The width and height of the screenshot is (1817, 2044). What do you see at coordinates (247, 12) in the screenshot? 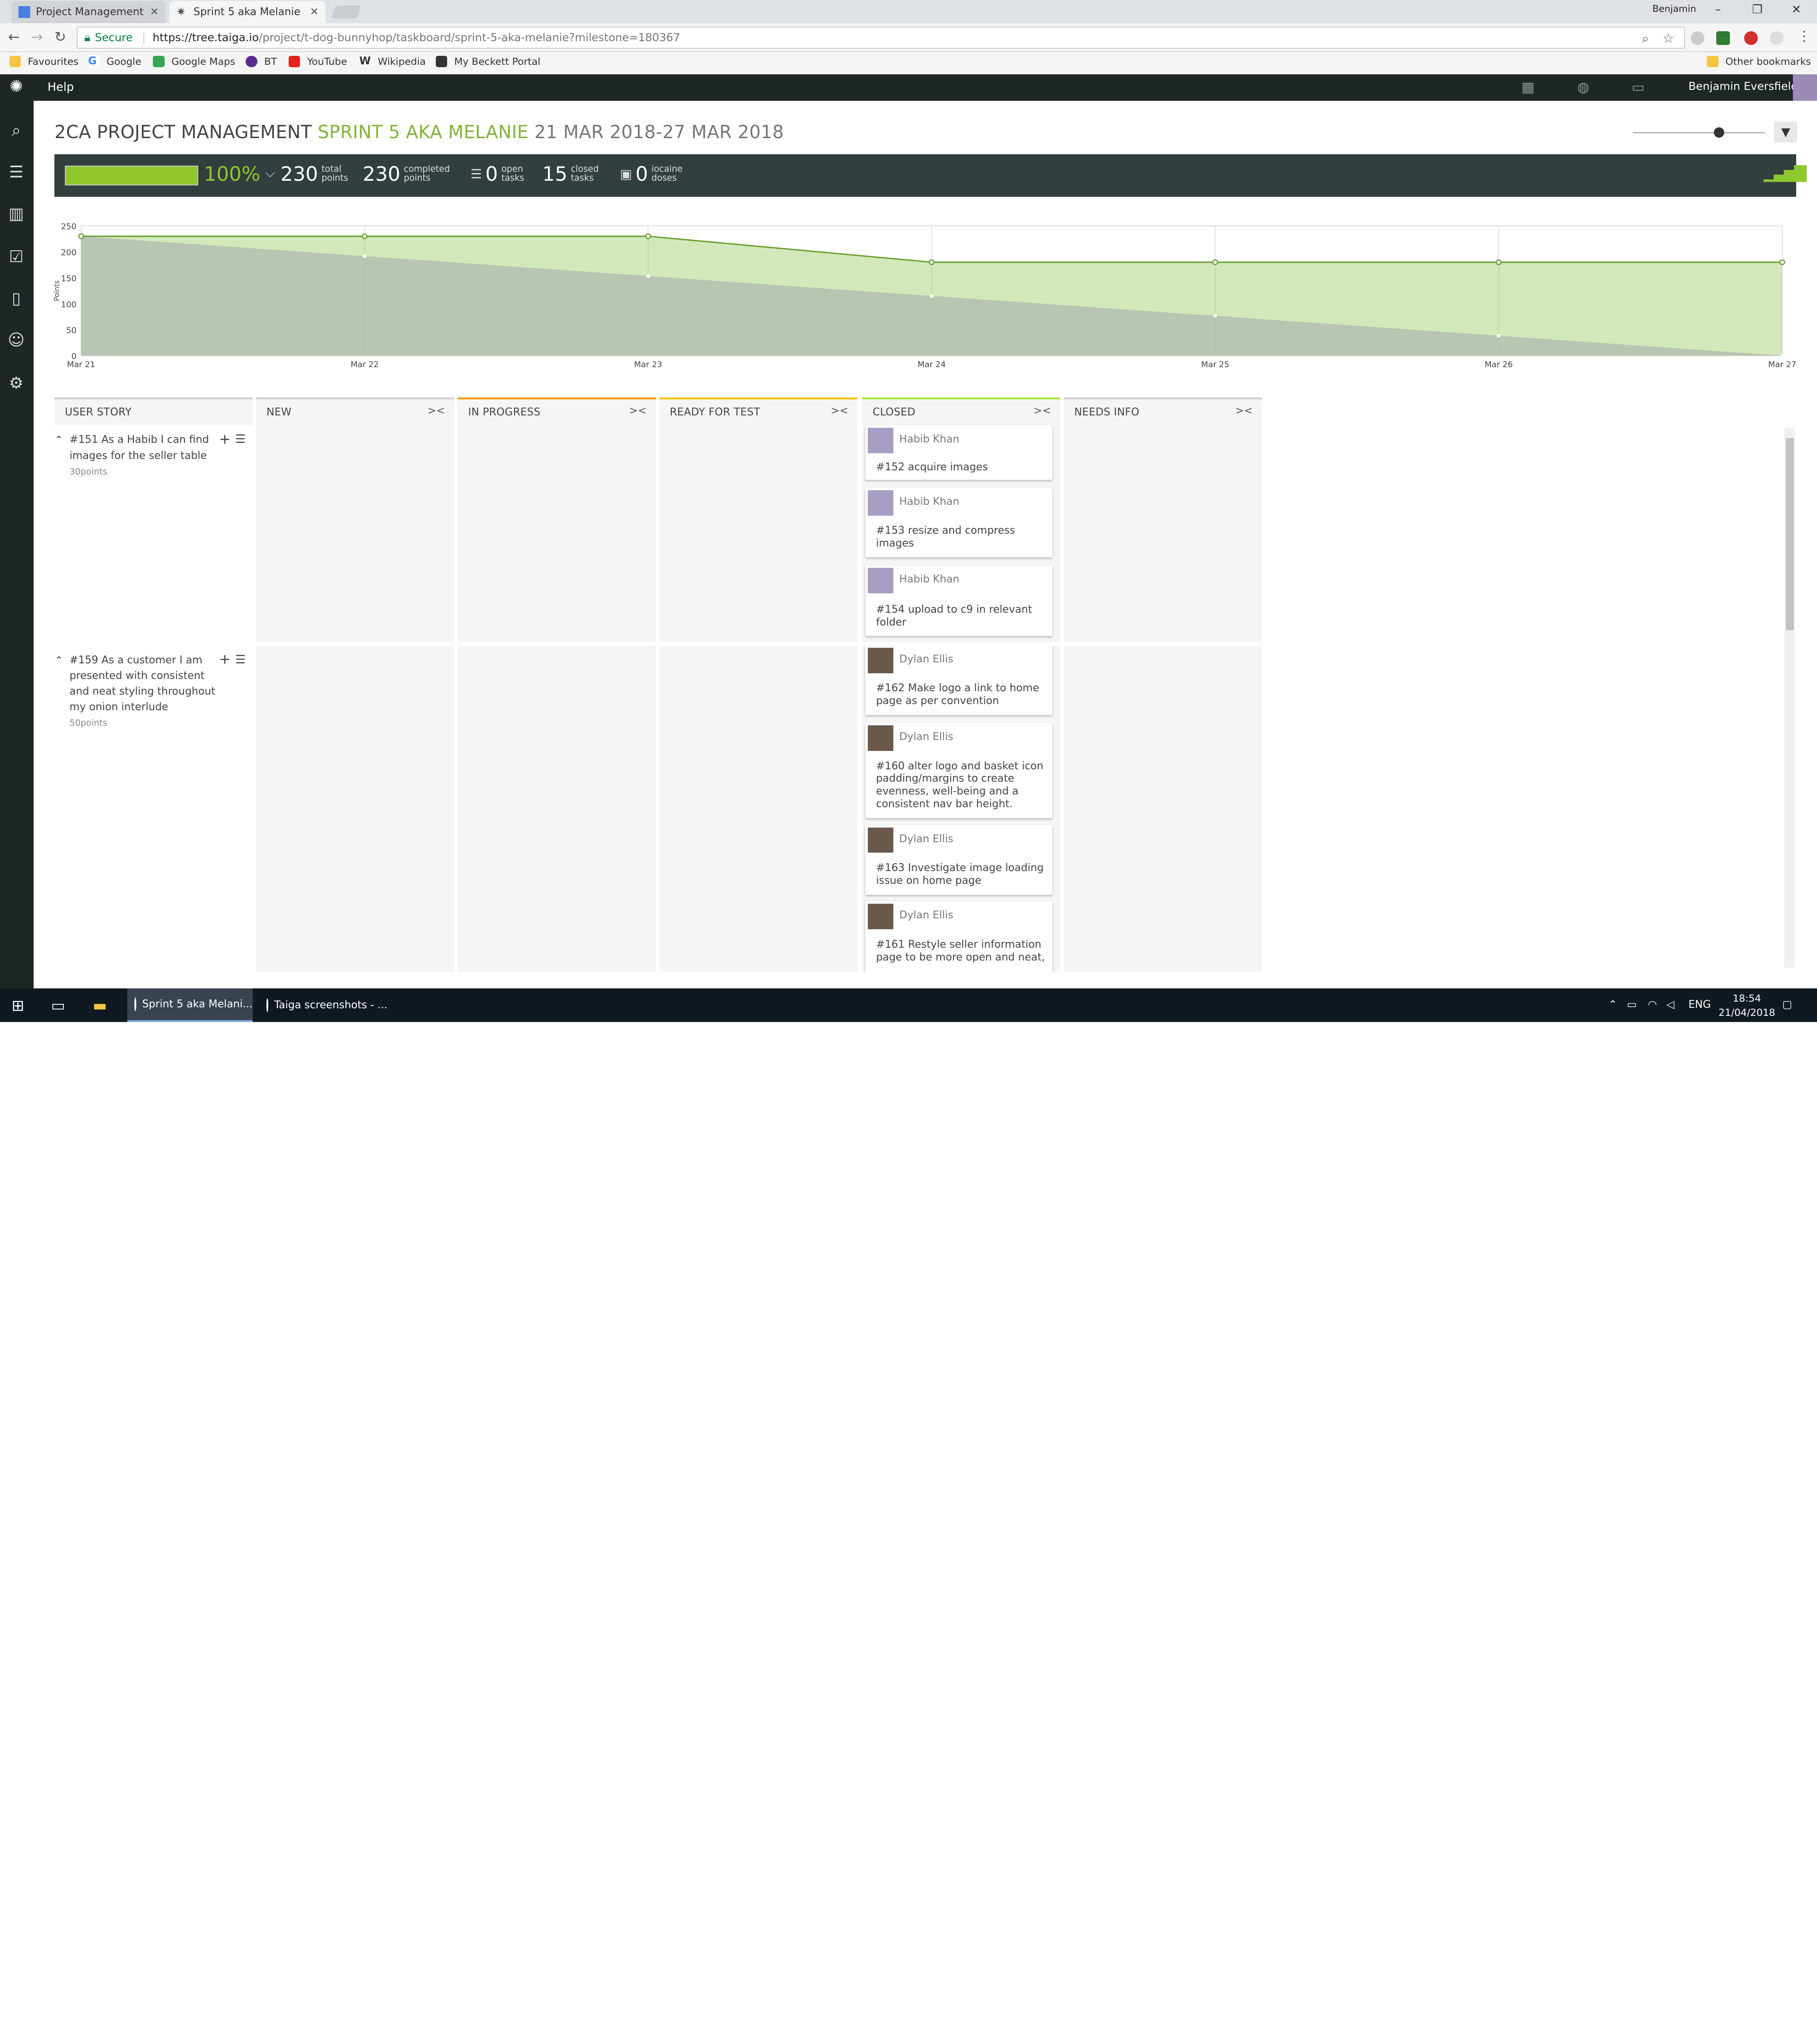
I see `browser-tab: ✷ Sprint 5 aka Melanie - Sp ✕` at bounding box center [247, 12].